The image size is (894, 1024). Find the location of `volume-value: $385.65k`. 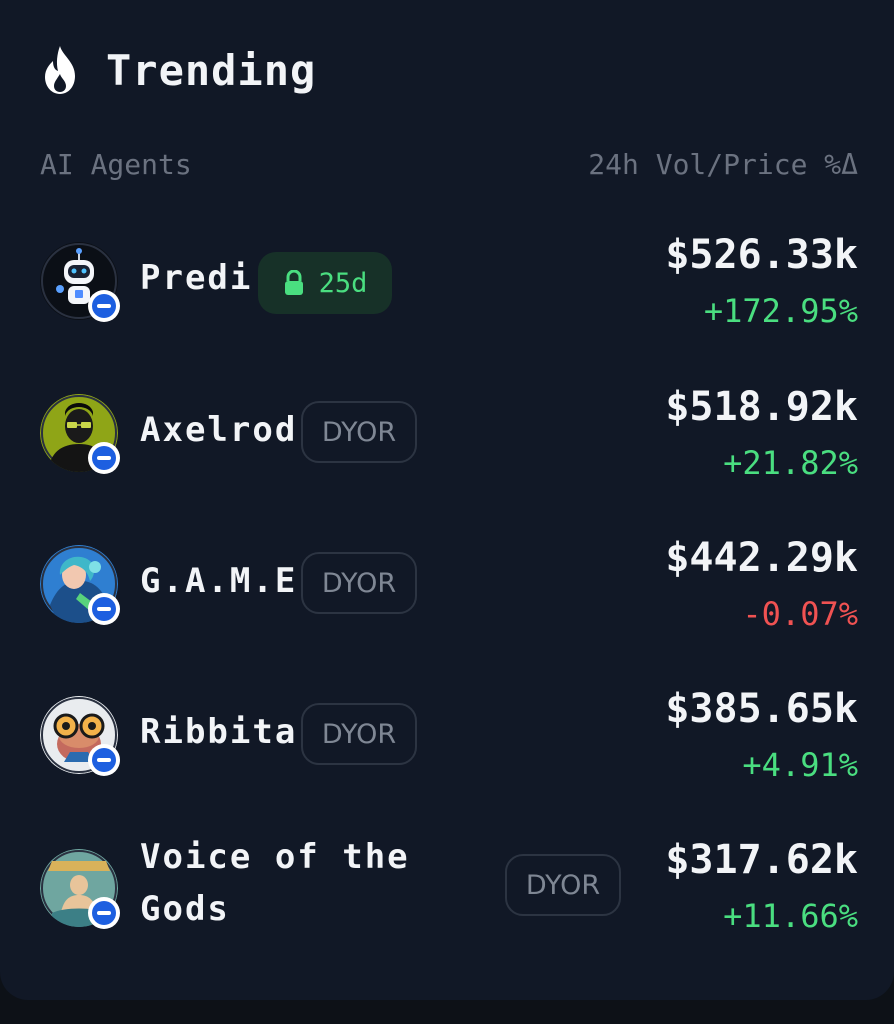

volume-value: $385.65k is located at coordinates (761, 709).